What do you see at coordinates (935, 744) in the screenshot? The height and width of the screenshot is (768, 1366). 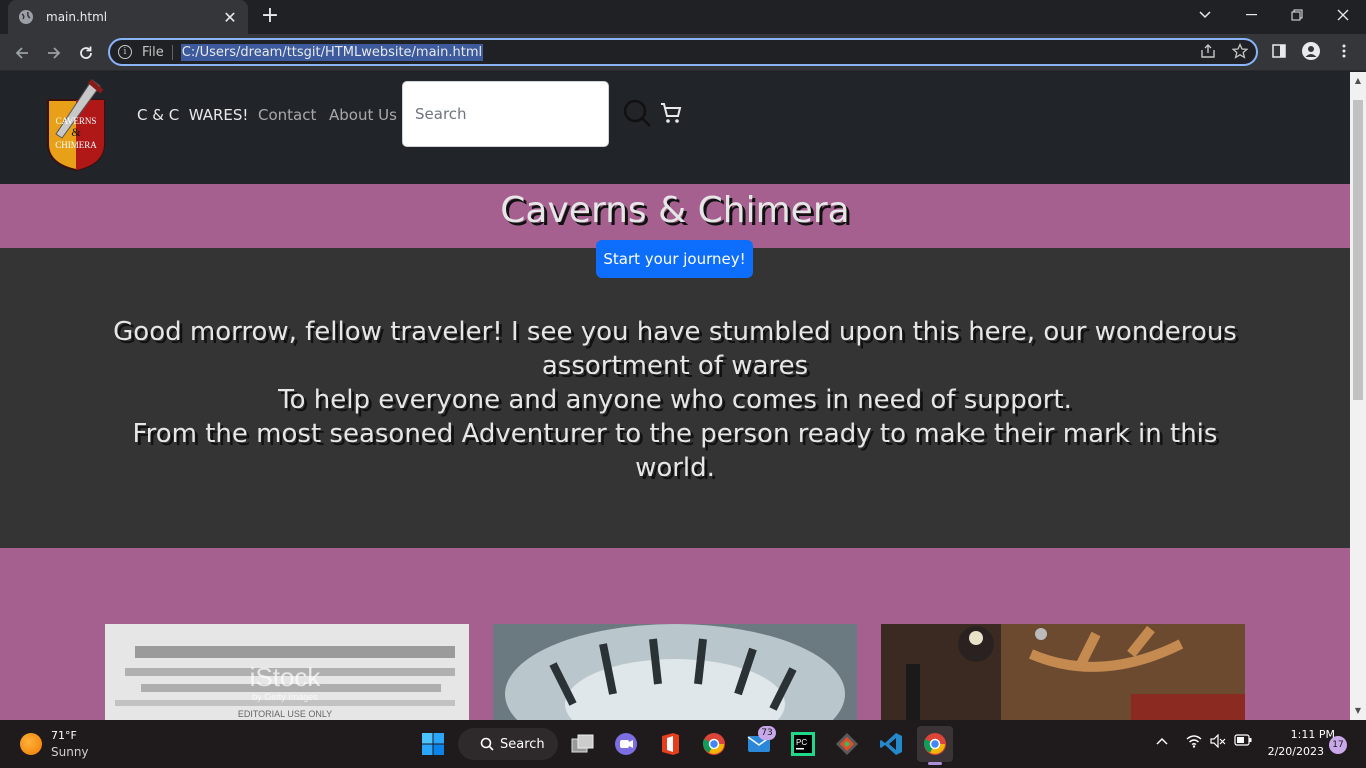 I see `chrome-icon` at bounding box center [935, 744].